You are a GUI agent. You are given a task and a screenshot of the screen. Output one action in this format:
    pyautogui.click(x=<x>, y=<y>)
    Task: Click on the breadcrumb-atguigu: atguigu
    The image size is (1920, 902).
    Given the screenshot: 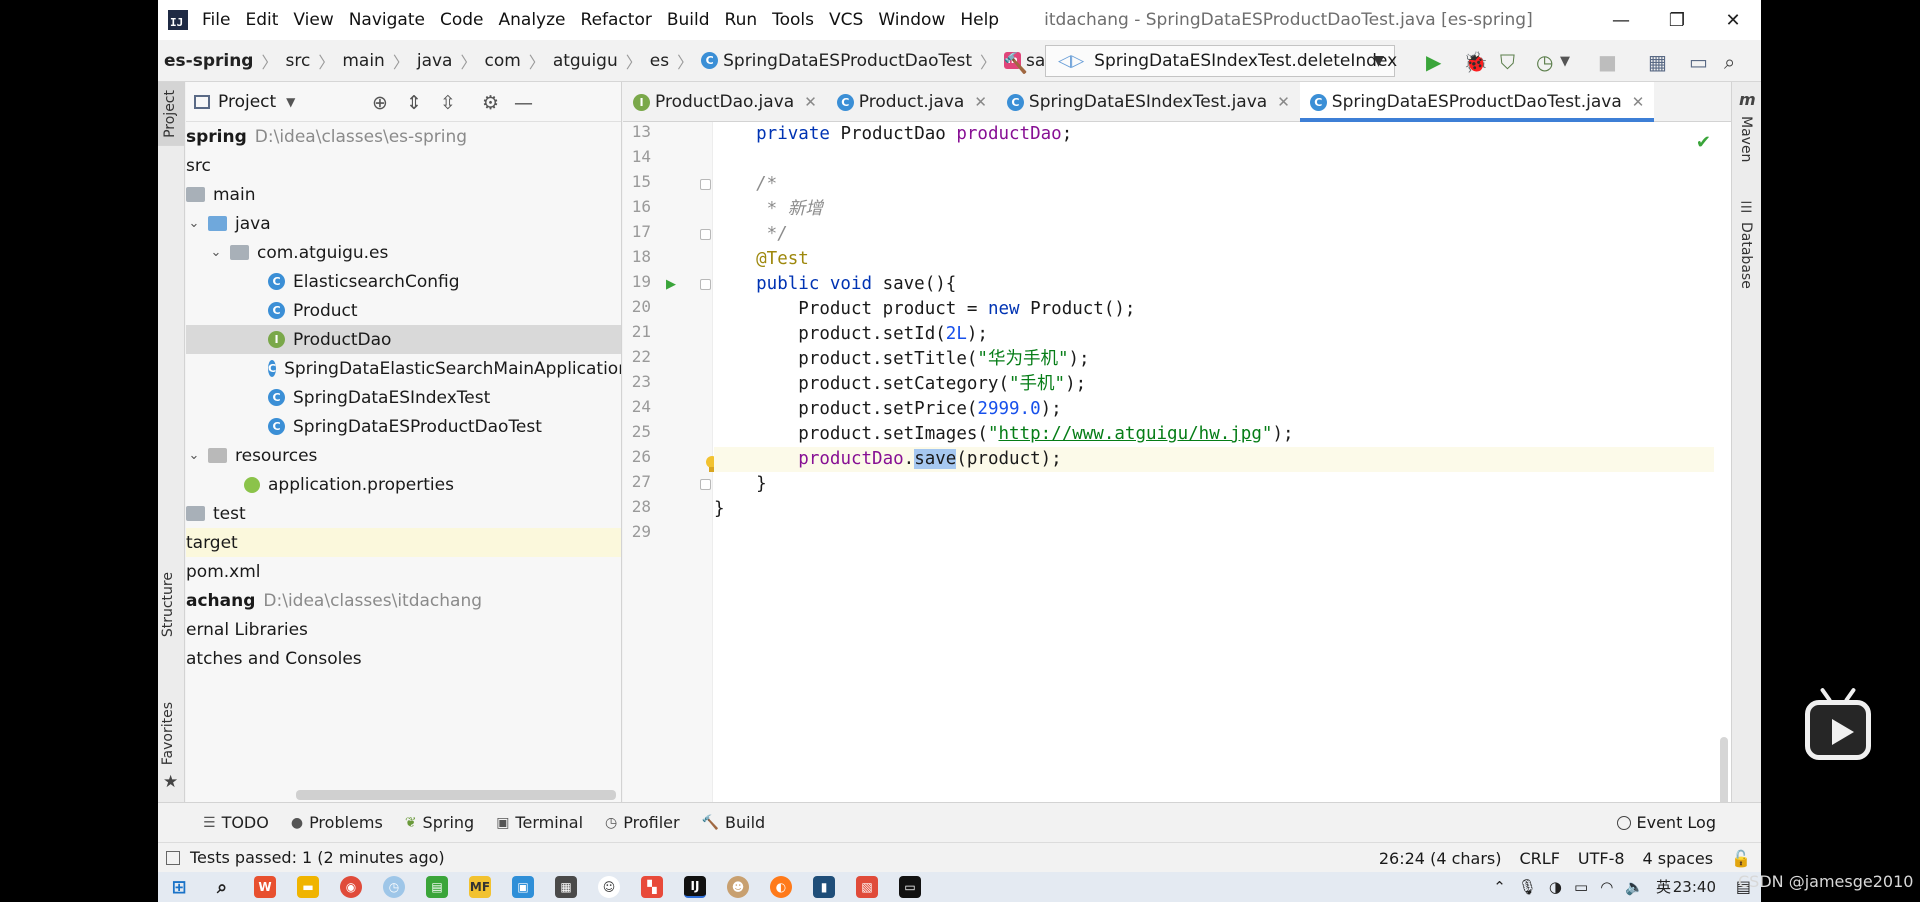 What is the action you would take?
    pyautogui.click(x=585, y=61)
    